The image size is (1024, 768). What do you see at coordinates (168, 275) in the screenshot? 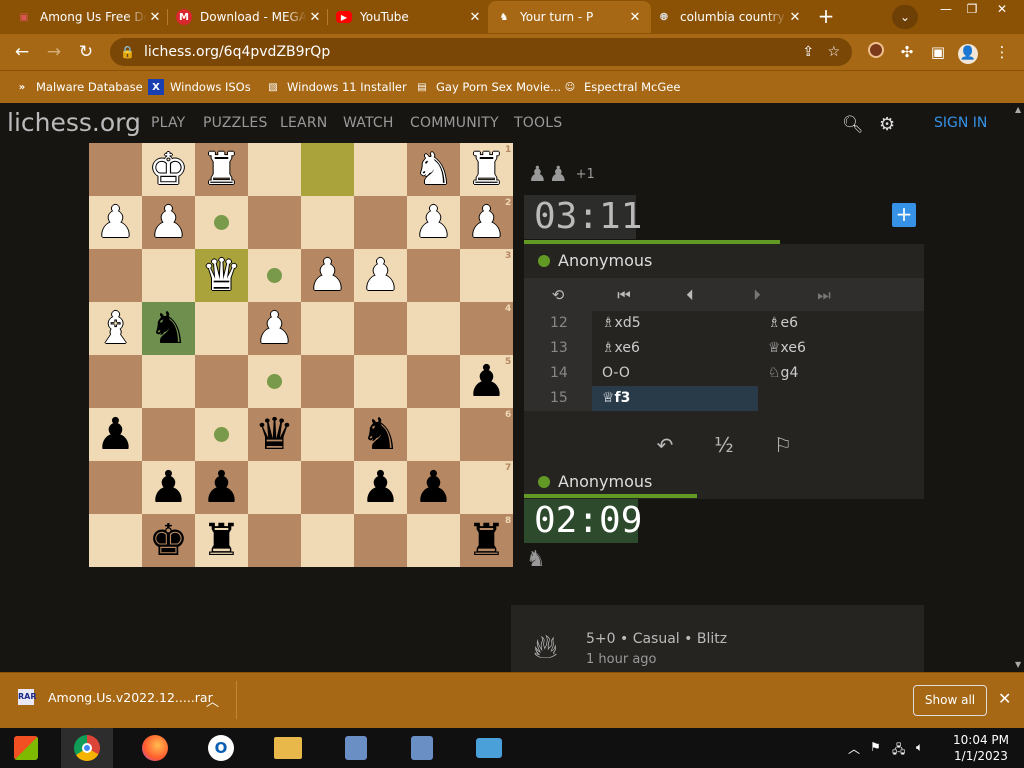
I see `square-g3` at bounding box center [168, 275].